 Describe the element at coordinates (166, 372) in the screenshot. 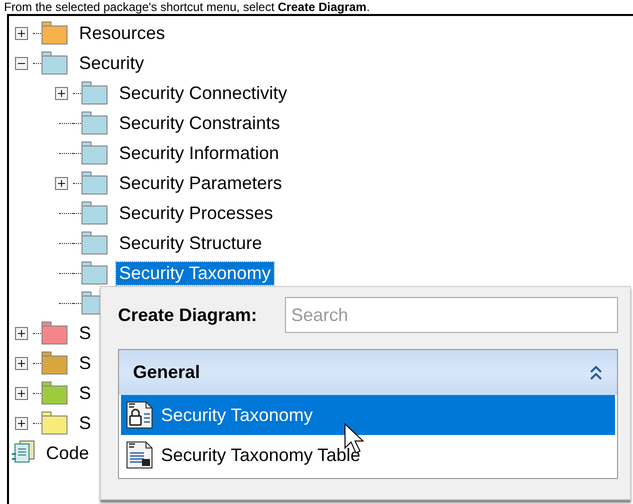

I see `group-title: General` at that location.